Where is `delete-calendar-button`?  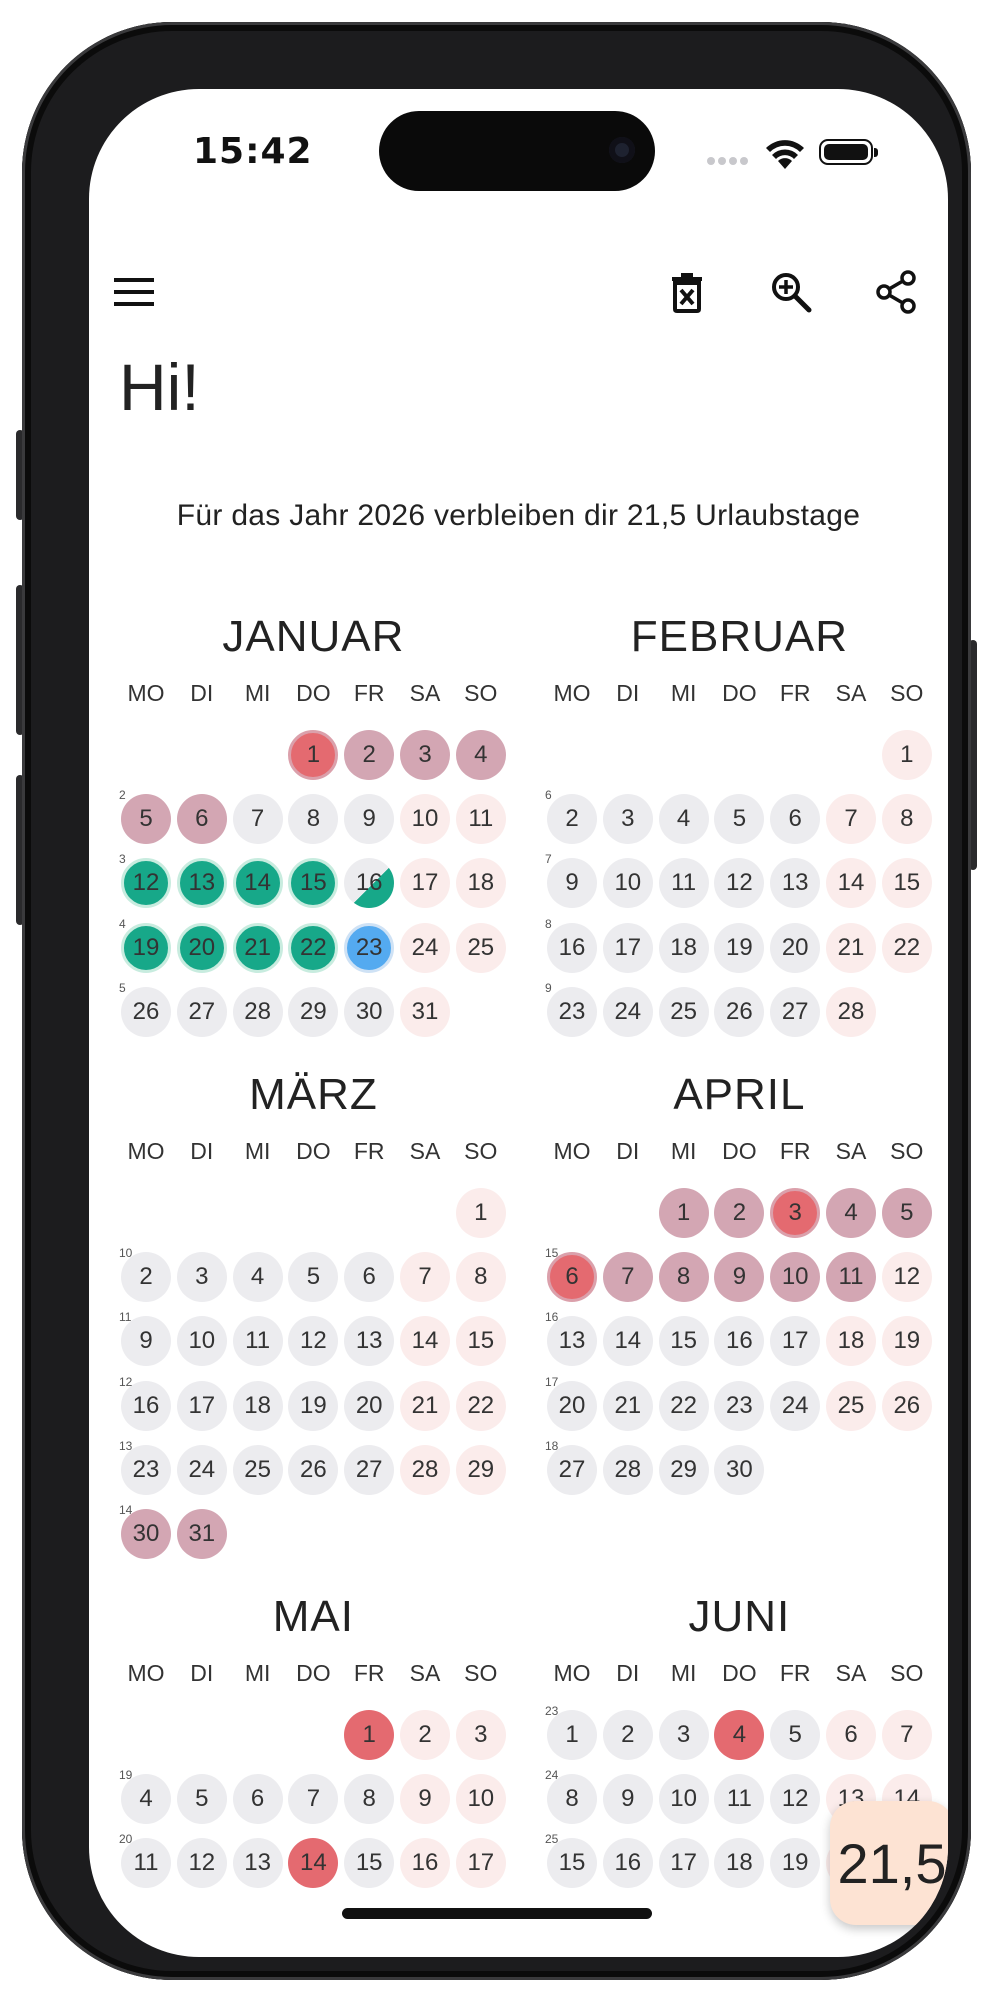 delete-calendar-button is located at coordinates (687, 294).